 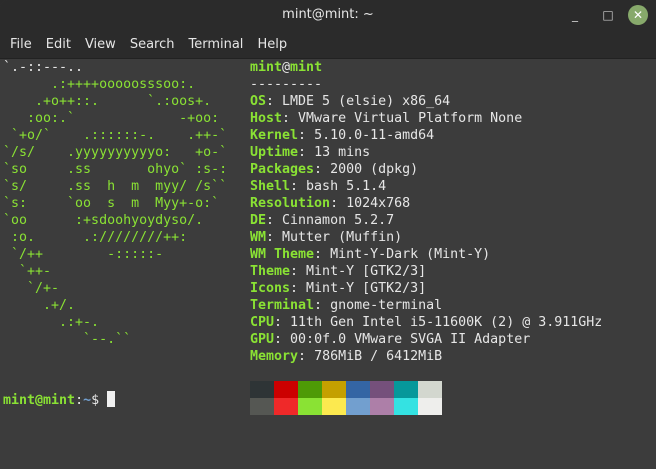 I want to click on menu-help: Help, so click(x=273, y=44).